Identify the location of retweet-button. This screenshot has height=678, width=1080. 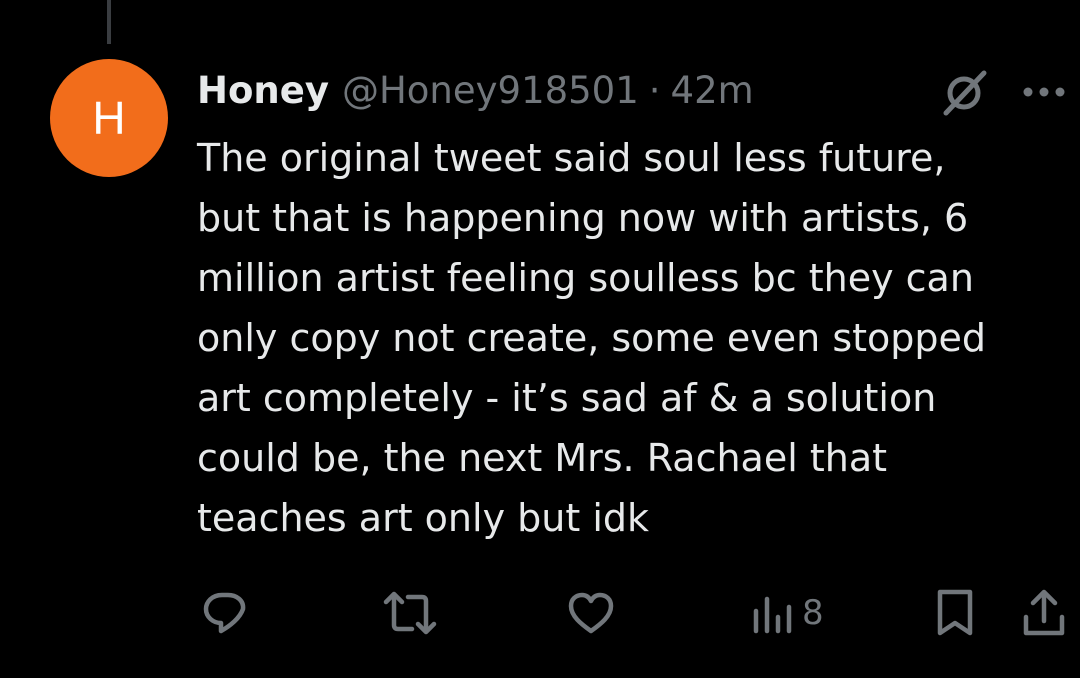
(410, 613).